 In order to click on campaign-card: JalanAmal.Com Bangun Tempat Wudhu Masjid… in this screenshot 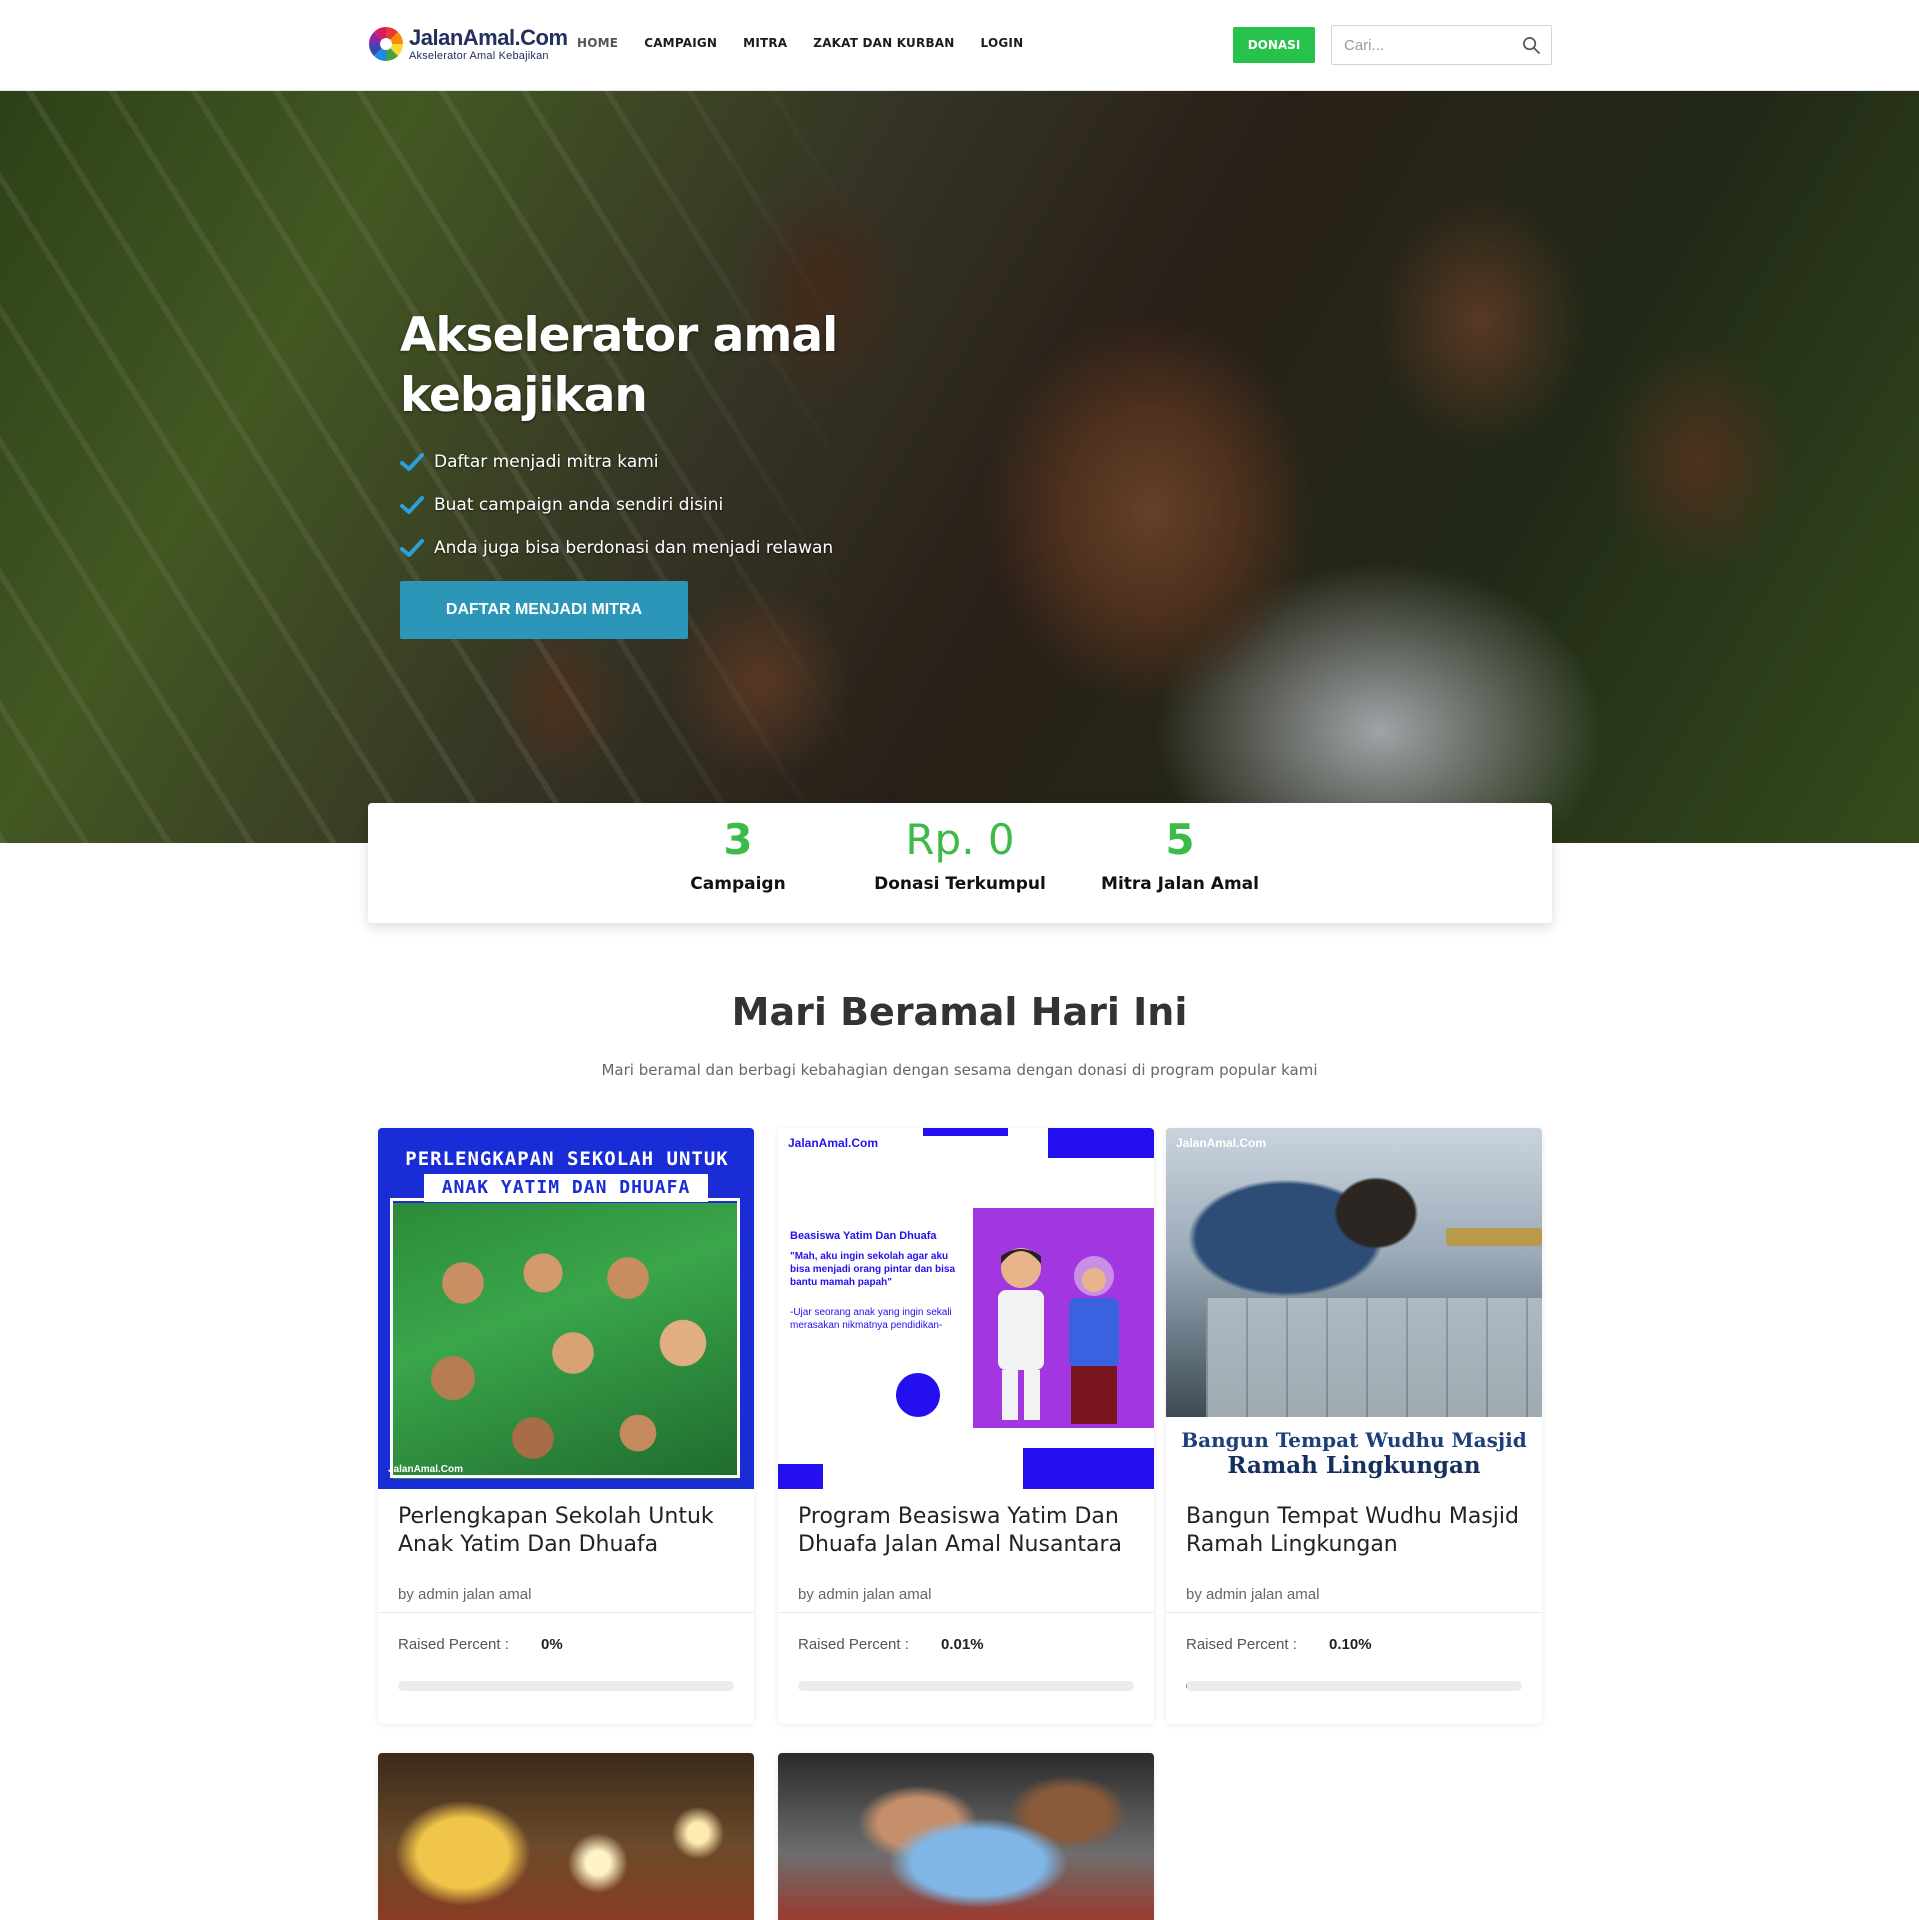, I will do `click(1354, 1426)`.